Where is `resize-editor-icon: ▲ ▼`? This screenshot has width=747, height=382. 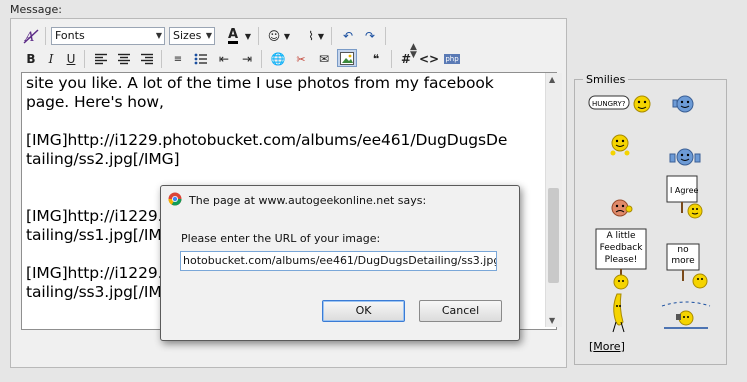
resize-editor-icon: ▲ ▼ is located at coordinates (413, 51).